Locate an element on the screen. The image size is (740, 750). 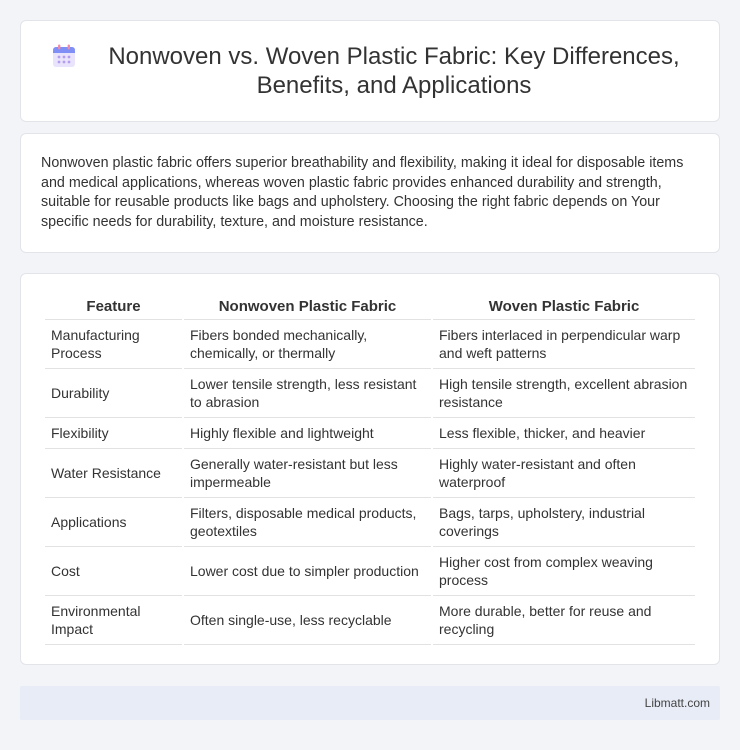
calendar-icon is located at coordinates (64, 55).